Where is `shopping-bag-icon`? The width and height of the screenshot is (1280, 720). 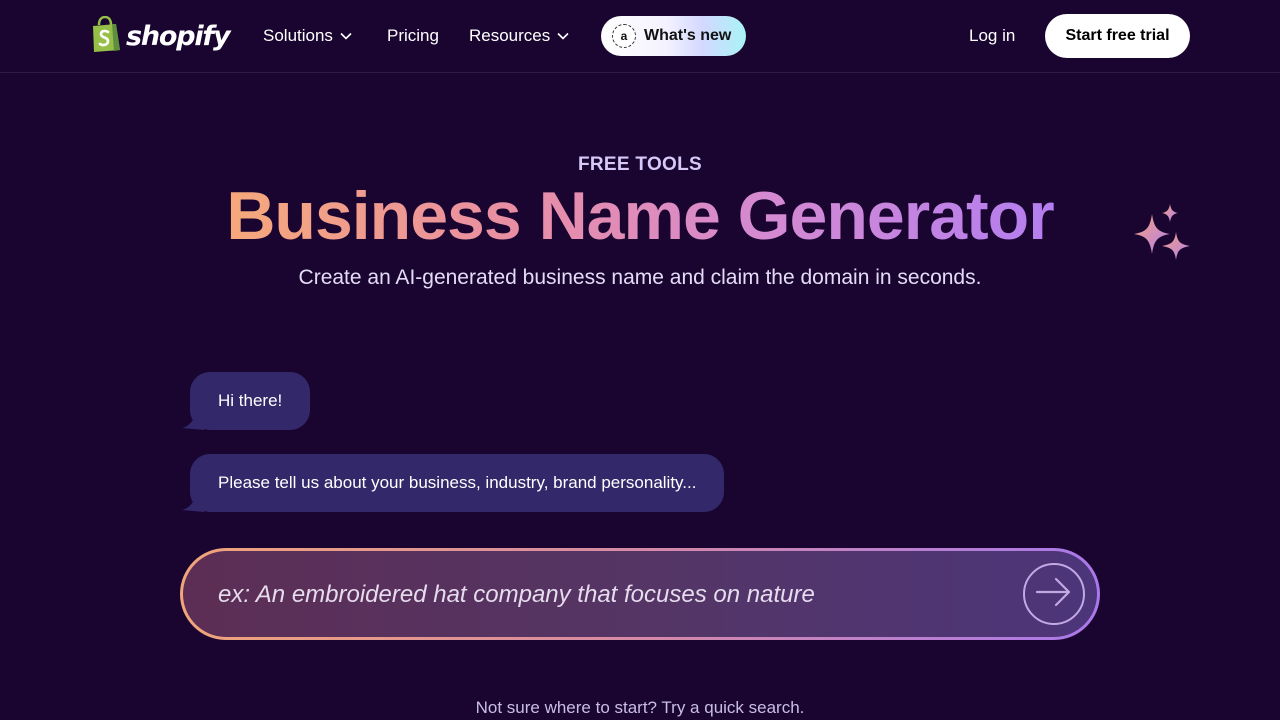
shopping-bag-icon is located at coordinates (106, 36).